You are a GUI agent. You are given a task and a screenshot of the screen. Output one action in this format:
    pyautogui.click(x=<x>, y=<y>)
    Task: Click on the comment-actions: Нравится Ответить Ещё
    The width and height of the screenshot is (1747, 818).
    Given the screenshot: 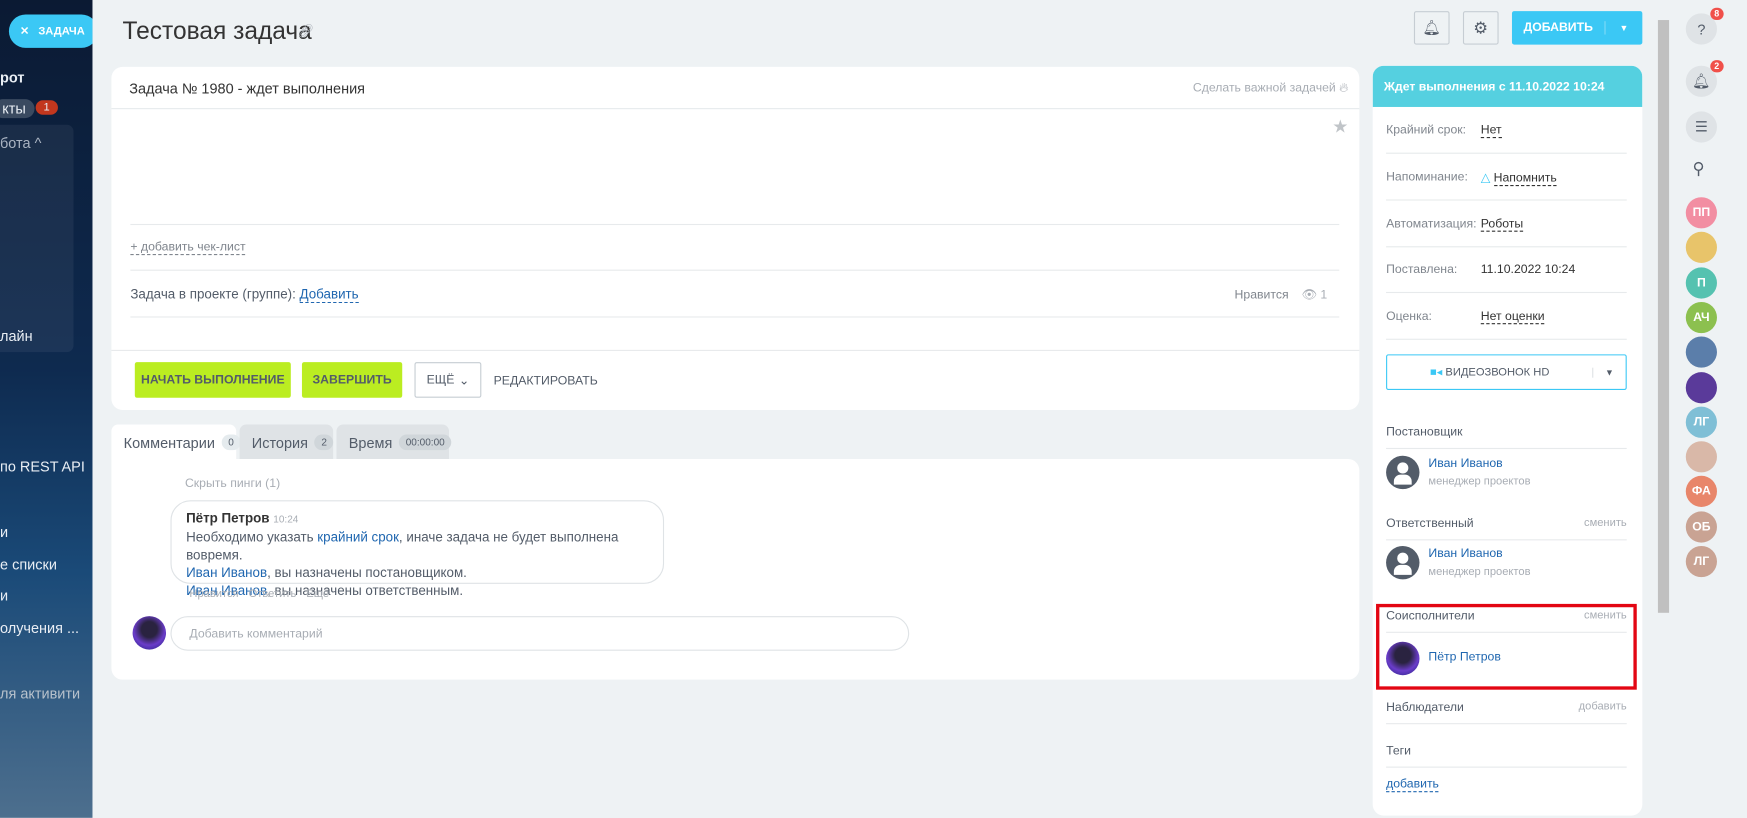 What is the action you would take?
    pyautogui.click(x=259, y=594)
    